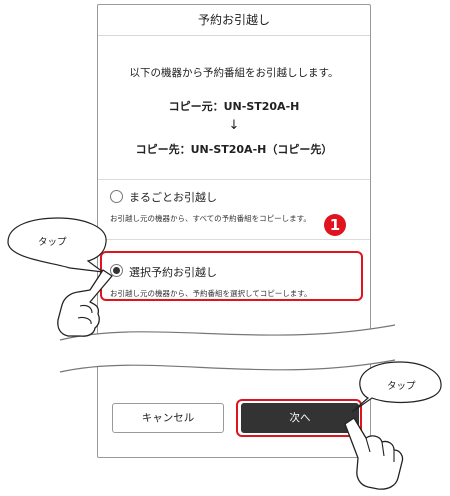 This screenshot has width=450, height=496. What do you see at coordinates (227, 348) in the screenshot?
I see `screen-break-icon` at bounding box center [227, 348].